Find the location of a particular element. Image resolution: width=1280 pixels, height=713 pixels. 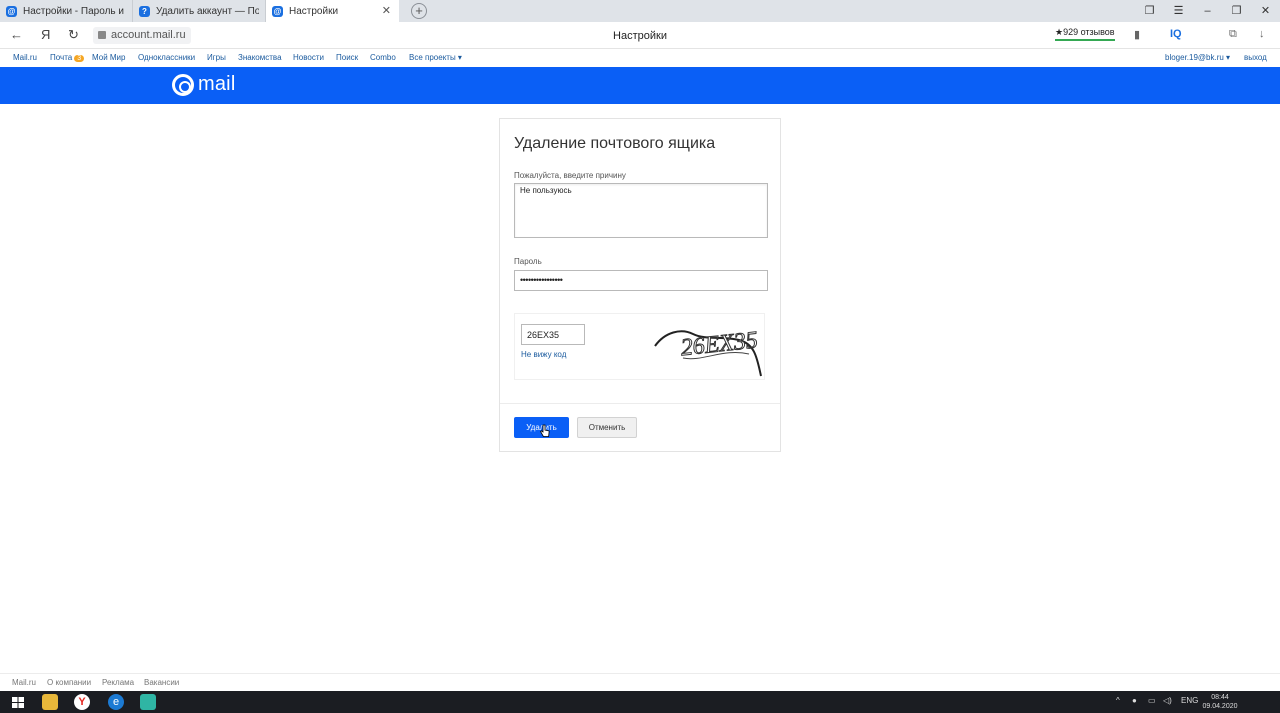

footer-link-about: О компании is located at coordinates (69, 682).